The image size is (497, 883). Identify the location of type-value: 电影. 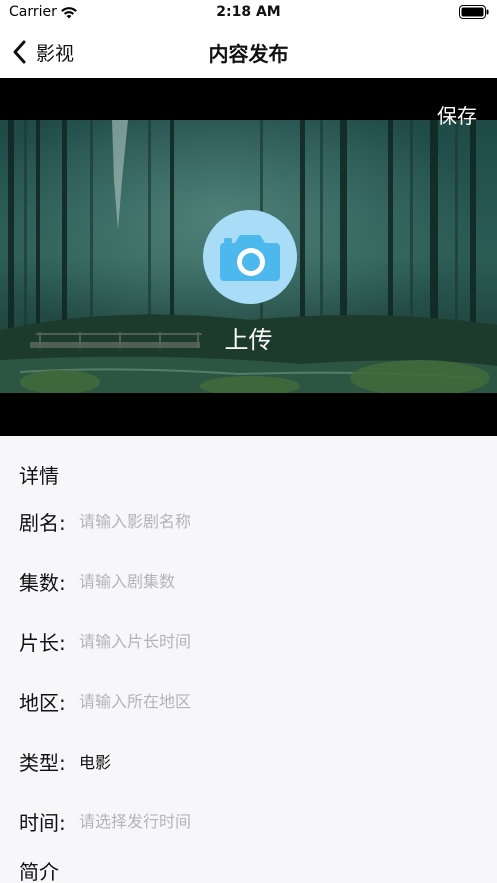
(95, 761).